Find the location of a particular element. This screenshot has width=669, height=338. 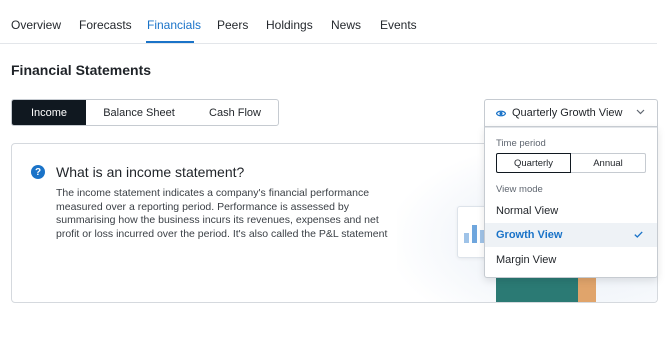

view-dropdown-trigger: Quarterly Growth View is located at coordinates (571, 112).